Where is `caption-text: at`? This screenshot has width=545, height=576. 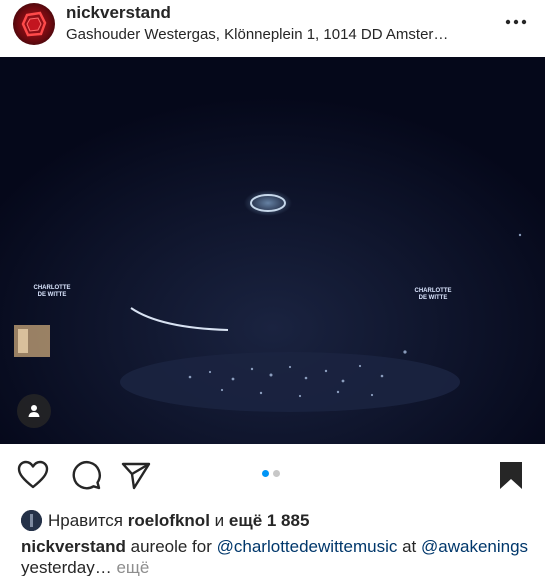 caption-text: at is located at coordinates (409, 546).